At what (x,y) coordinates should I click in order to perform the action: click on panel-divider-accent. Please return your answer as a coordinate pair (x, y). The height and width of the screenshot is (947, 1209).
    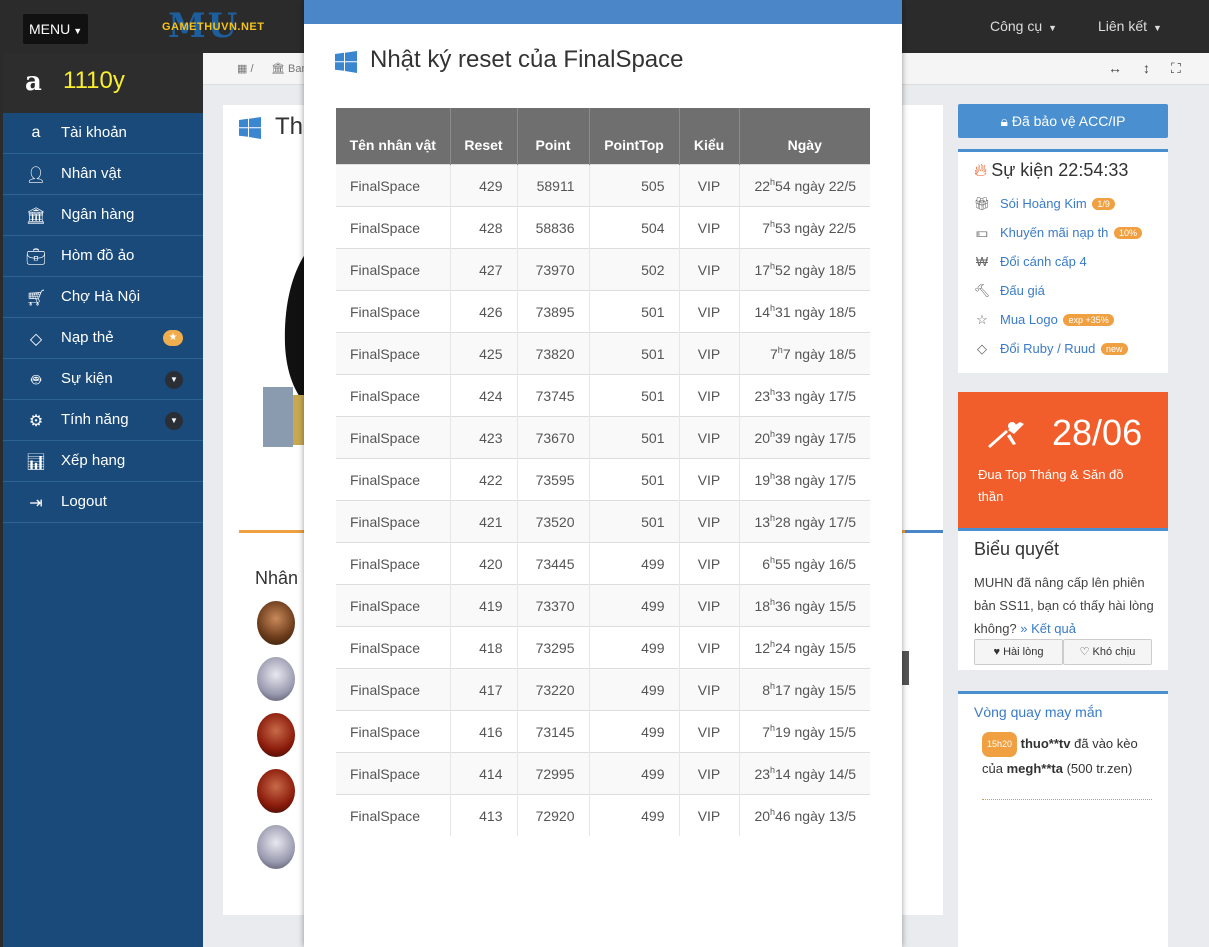
    Looking at the image, I should click on (924, 531).